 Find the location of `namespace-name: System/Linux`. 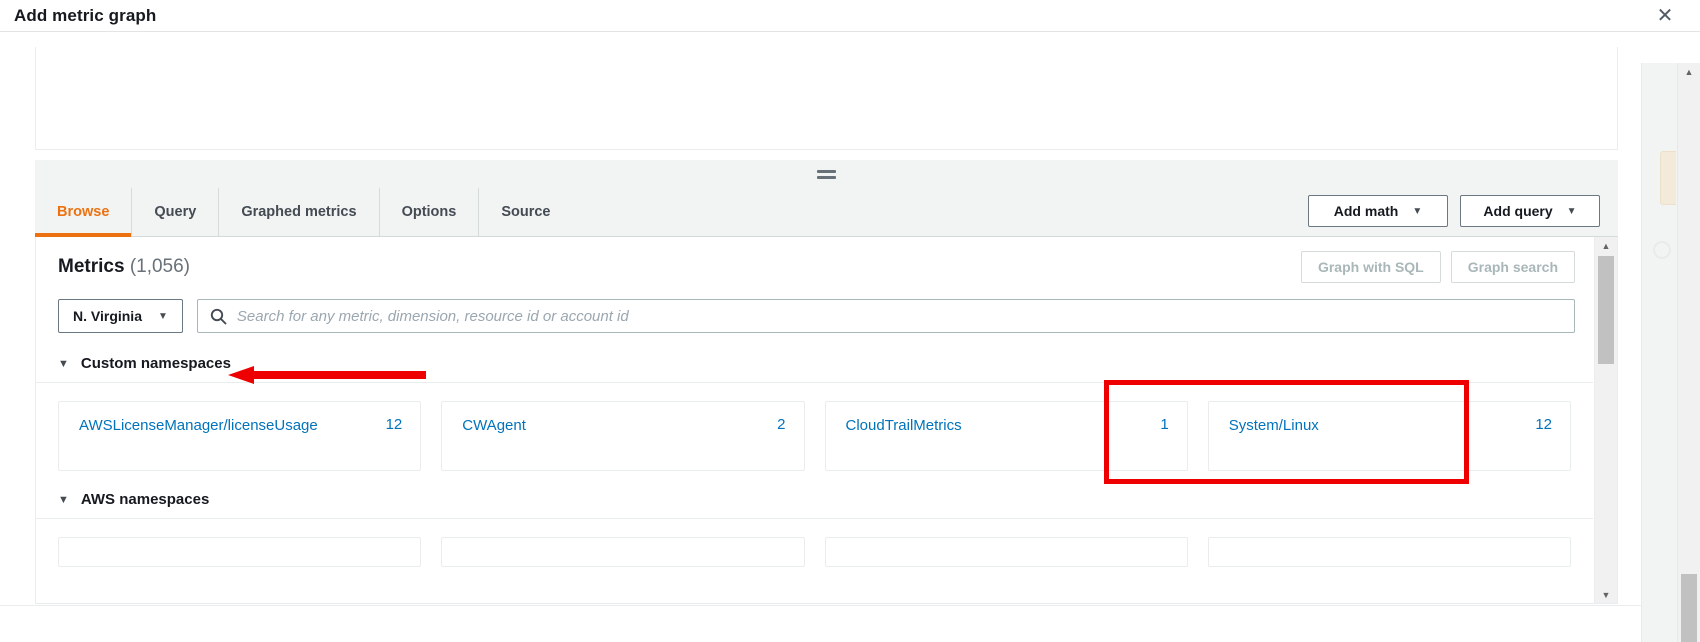

namespace-name: System/Linux is located at coordinates (1273, 425).